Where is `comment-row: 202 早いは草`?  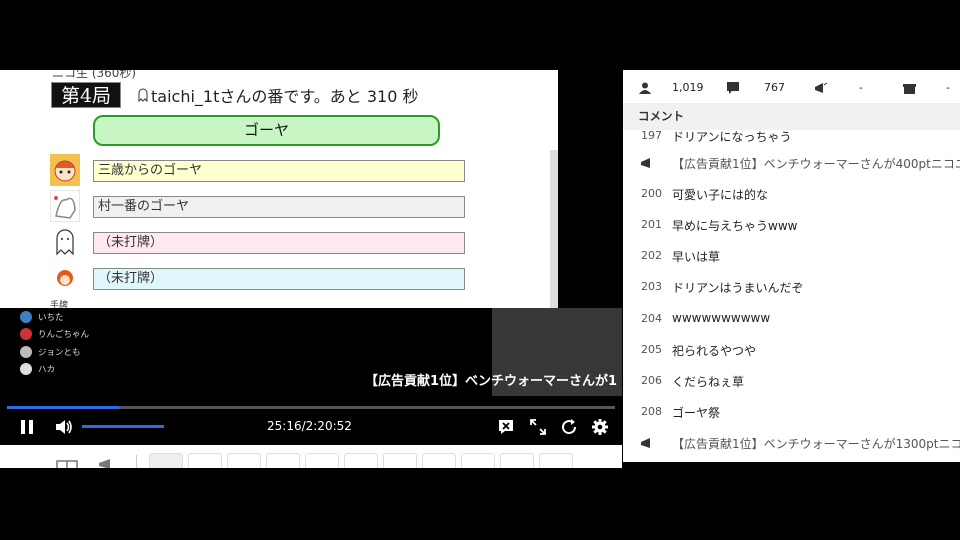
comment-row: 202 早いは草 is located at coordinates (791, 256).